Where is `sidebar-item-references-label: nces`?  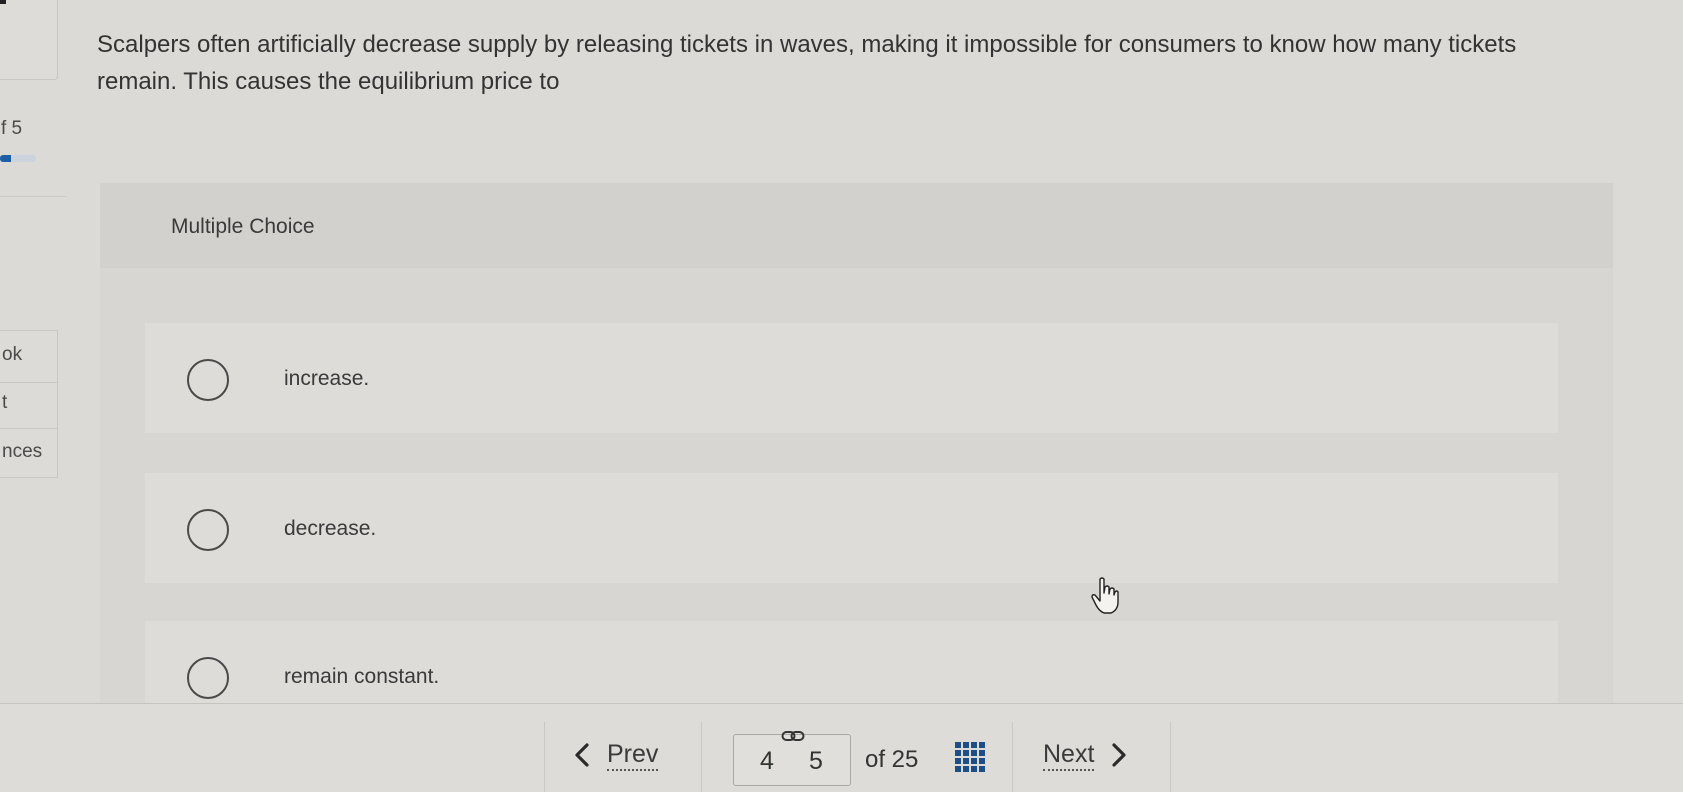
sidebar-item-references-label: nces is located at coordinates (22, 451).